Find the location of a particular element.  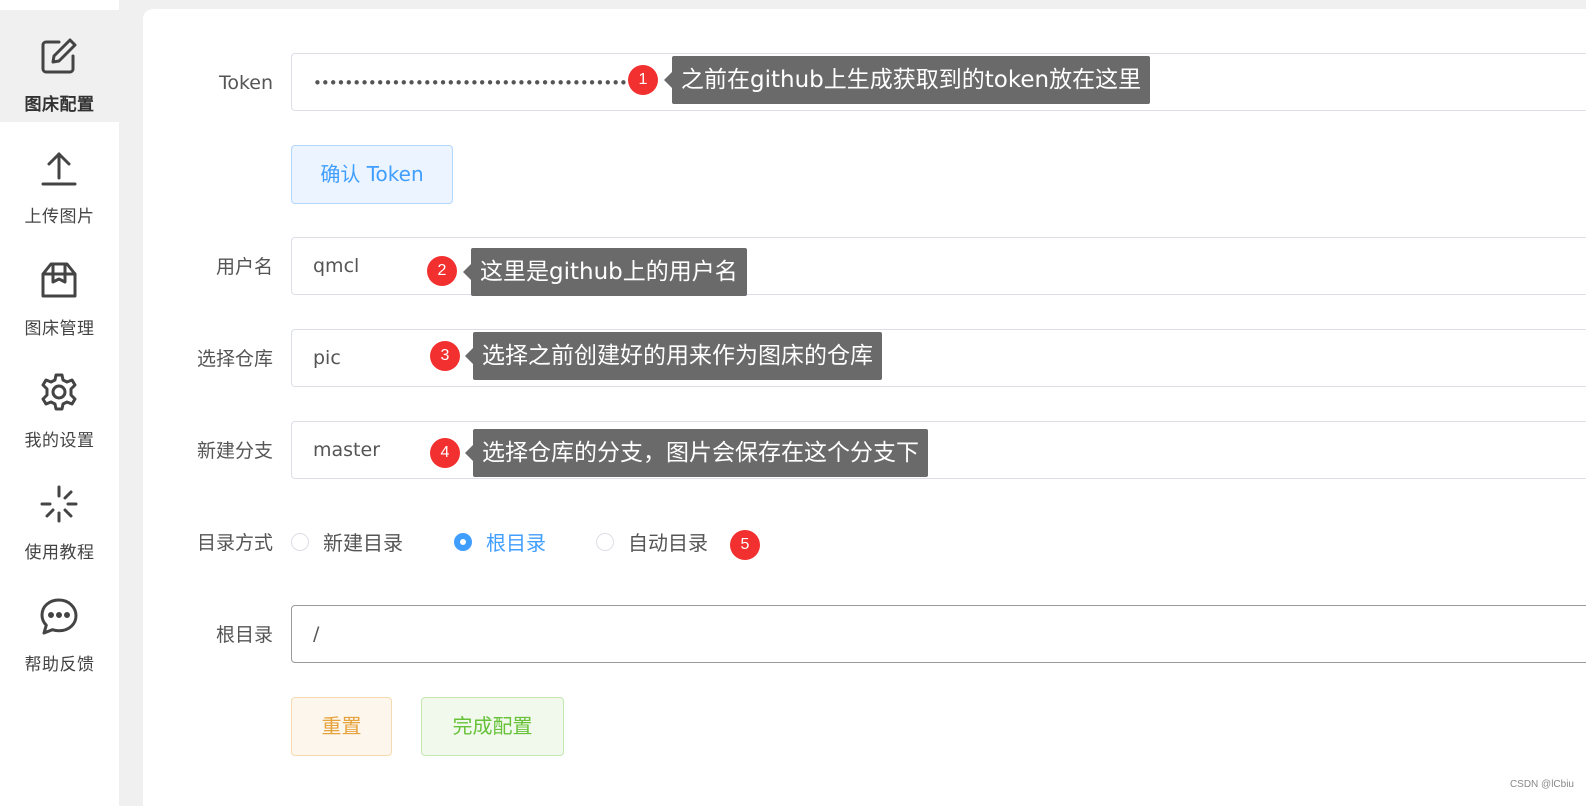

annotation-tooltip-4: 选择仓库的分支，图片会保存在这个分支下 is located at coordinates (696, 453).